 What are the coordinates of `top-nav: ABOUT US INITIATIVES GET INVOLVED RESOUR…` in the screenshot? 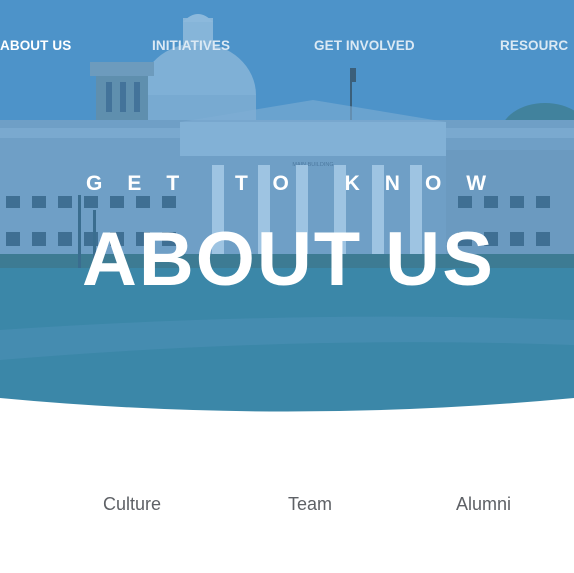 It's located at (287, 48).